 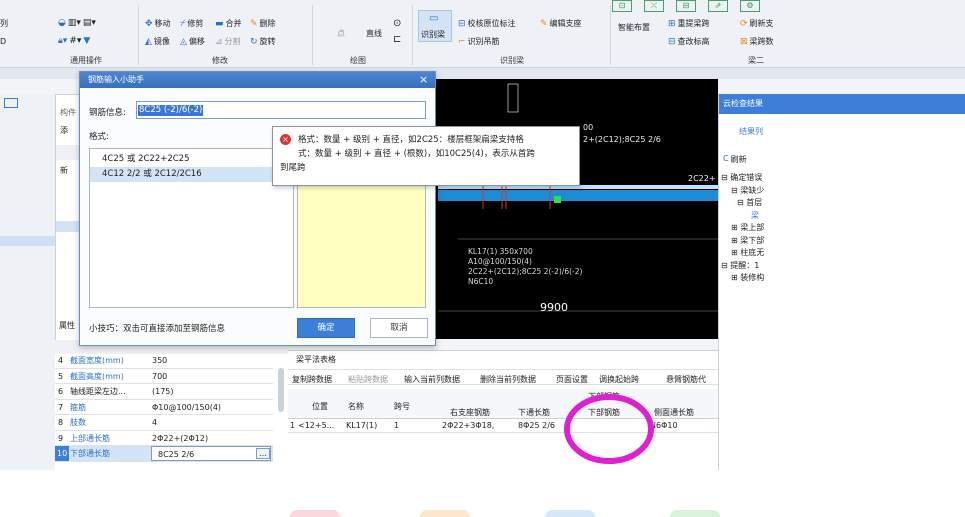 I want to click on tree-node: ⊟ 提醒：1, so click(x=742, y=266).